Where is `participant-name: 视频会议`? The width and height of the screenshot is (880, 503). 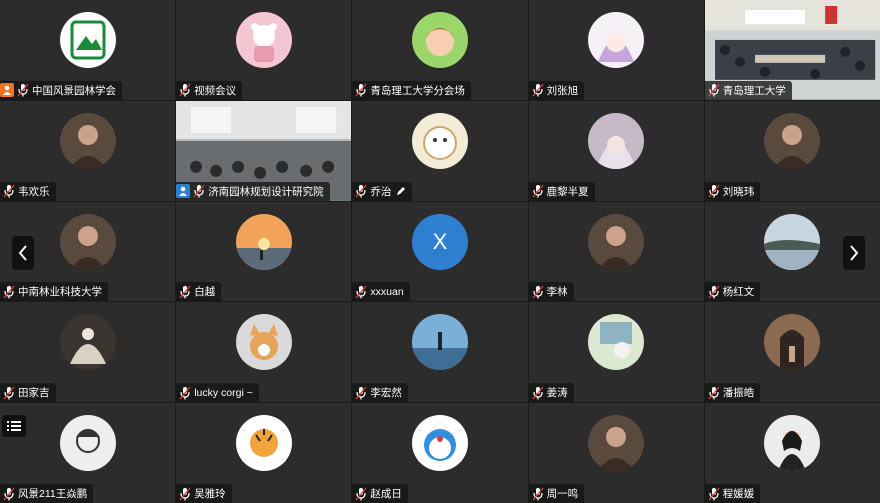 participant-name: 视频会议 is located at coordinates (215, 90).